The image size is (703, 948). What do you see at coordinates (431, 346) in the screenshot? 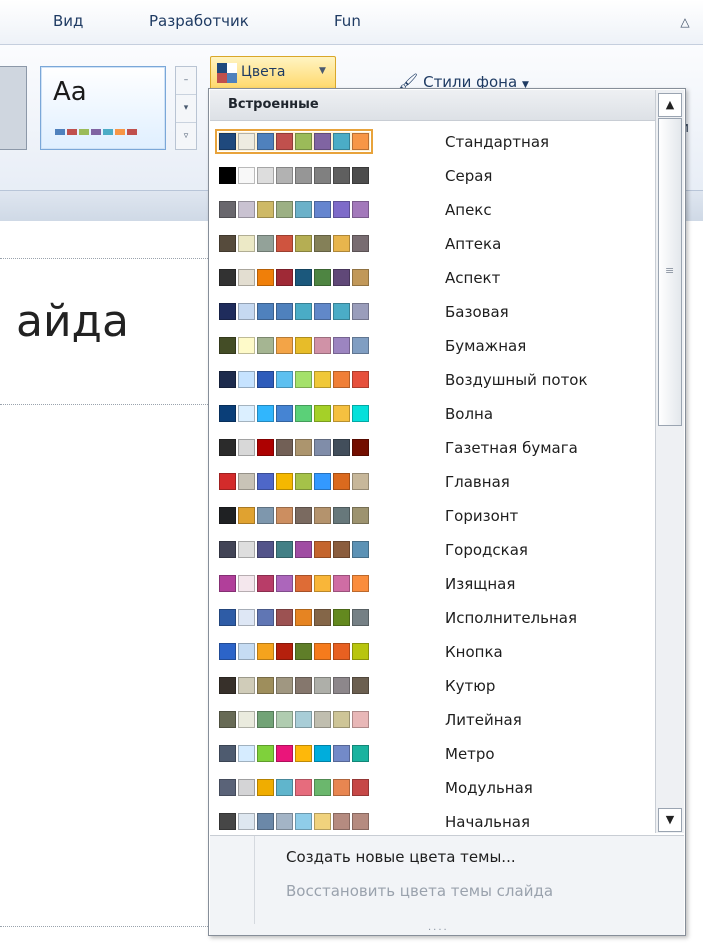
I see `color-scheme-item: Бумажная` at bounding box center [431, 346].